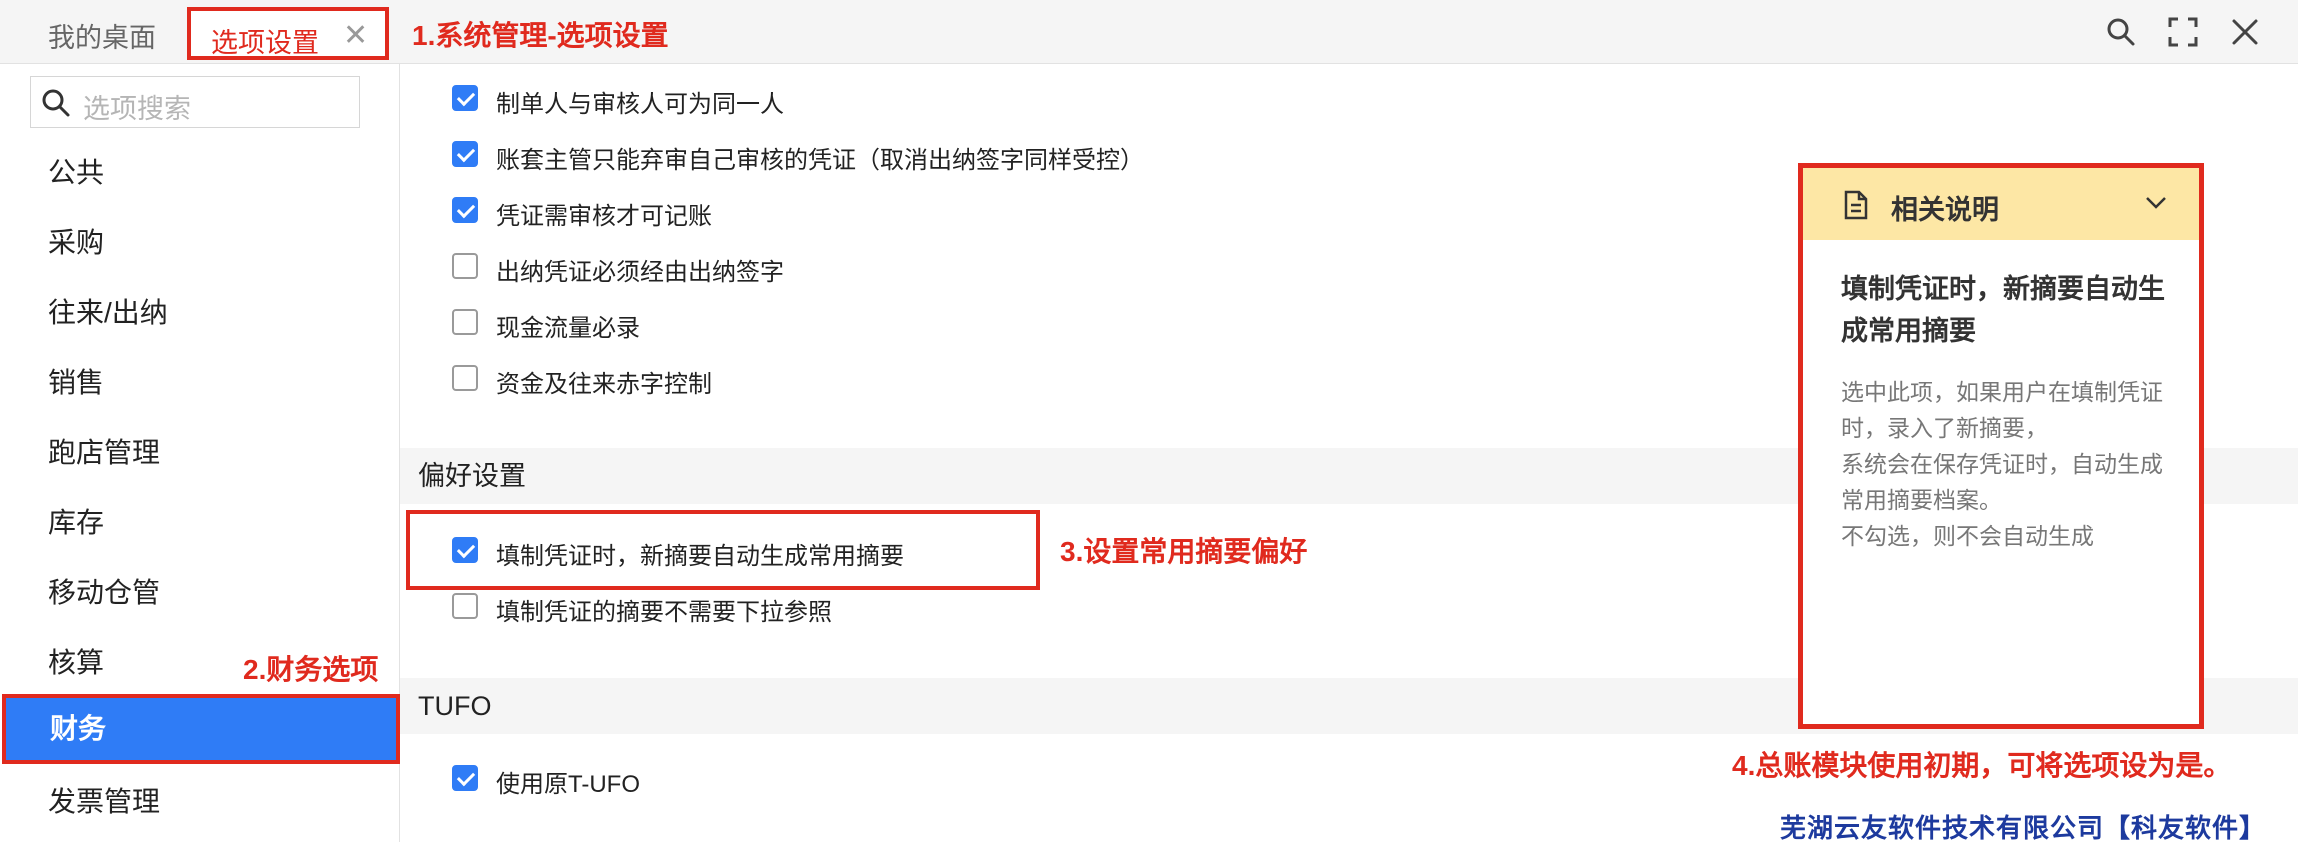  I want to click on help-panel-title: 相关说明, so click(1945, 210).